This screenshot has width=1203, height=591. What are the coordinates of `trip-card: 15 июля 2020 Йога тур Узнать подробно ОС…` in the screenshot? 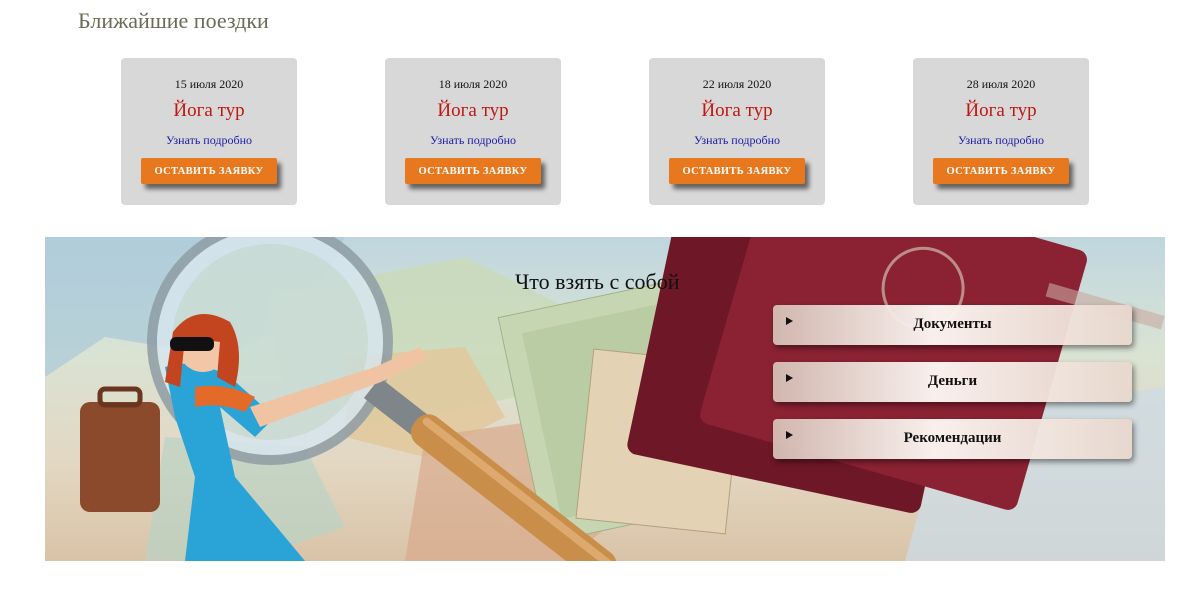 It's located at (209, 131).